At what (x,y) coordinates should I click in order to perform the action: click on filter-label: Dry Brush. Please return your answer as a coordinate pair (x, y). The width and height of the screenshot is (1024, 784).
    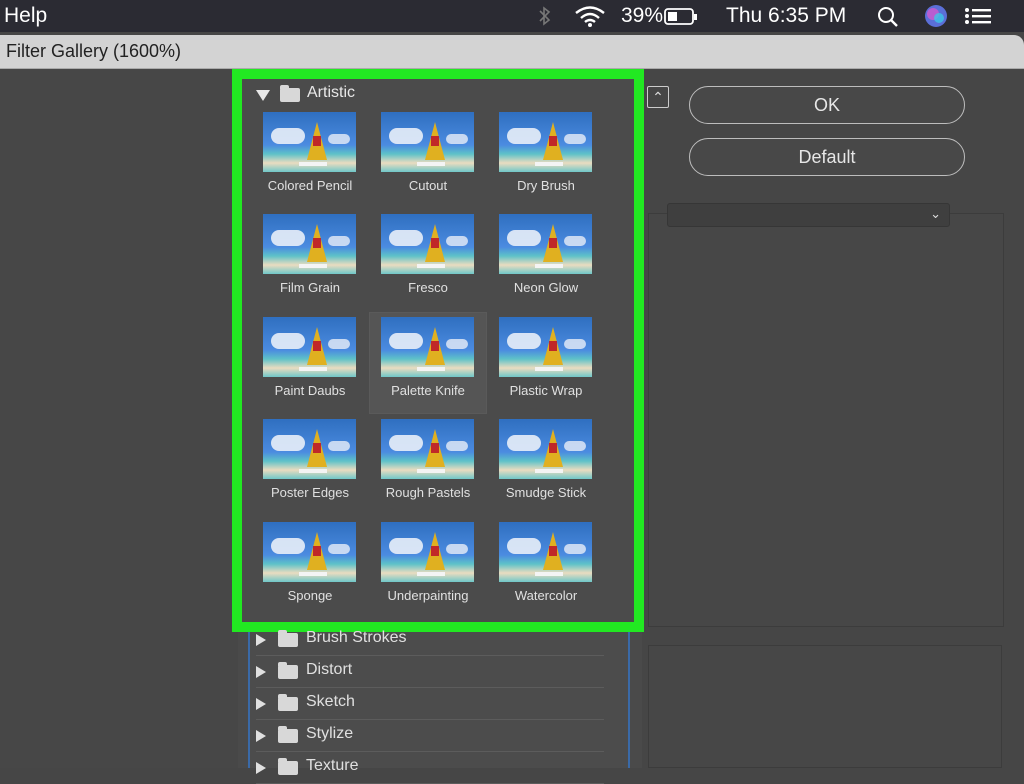
    Looking at the image, I should click on (546, 185).